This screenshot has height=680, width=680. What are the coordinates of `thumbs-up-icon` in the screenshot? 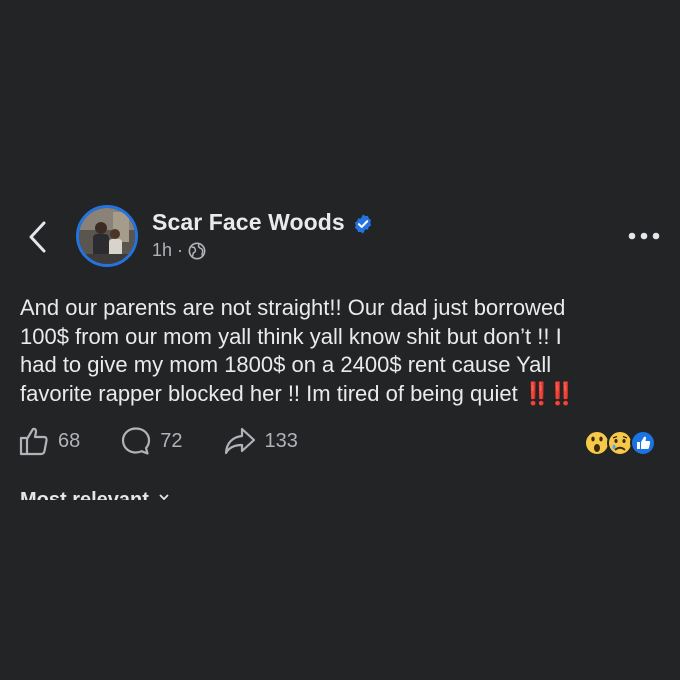 It's located at (33, 441).